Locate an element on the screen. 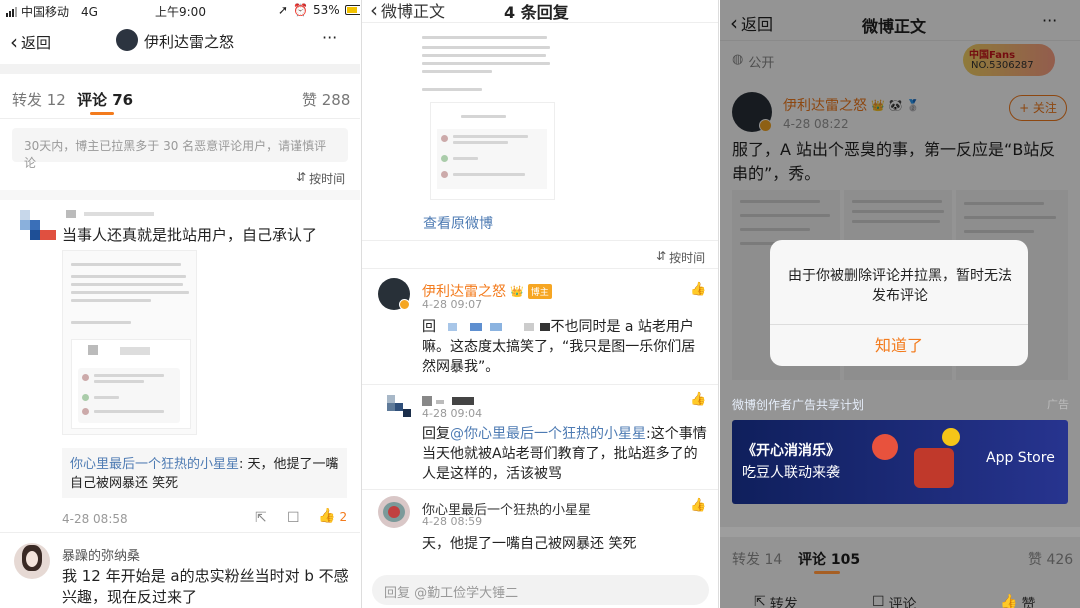  alert-message: 由于你被删除评论并拉黑，暂时无法发布评论 is located at coordinates (900, 286).